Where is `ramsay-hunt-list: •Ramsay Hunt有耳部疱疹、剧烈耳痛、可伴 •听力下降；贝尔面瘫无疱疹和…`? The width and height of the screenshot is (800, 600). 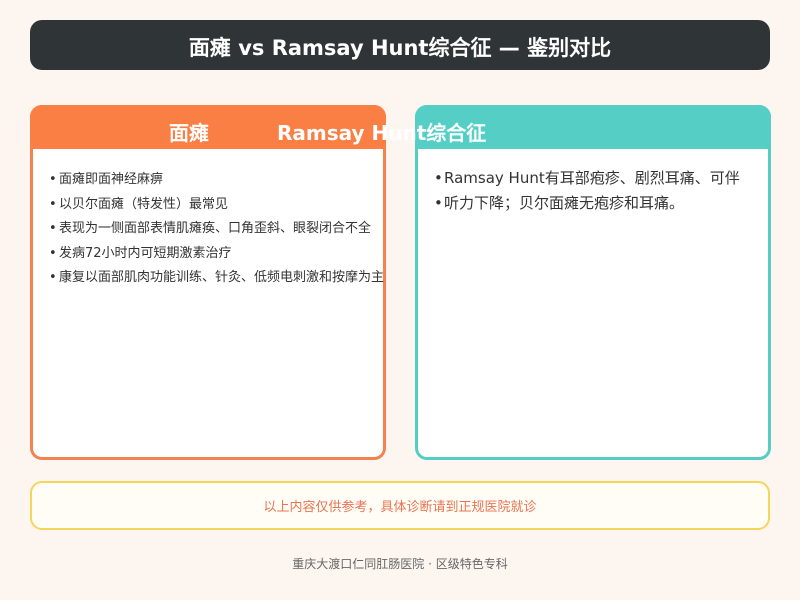
ramsay-hunt-list: •Ramsay Hunt有耳部疱疹、剧烈耳痛、可伴 •听力下降；贝尔面瘫无疱疹和… is located at coordinates (587, 191).